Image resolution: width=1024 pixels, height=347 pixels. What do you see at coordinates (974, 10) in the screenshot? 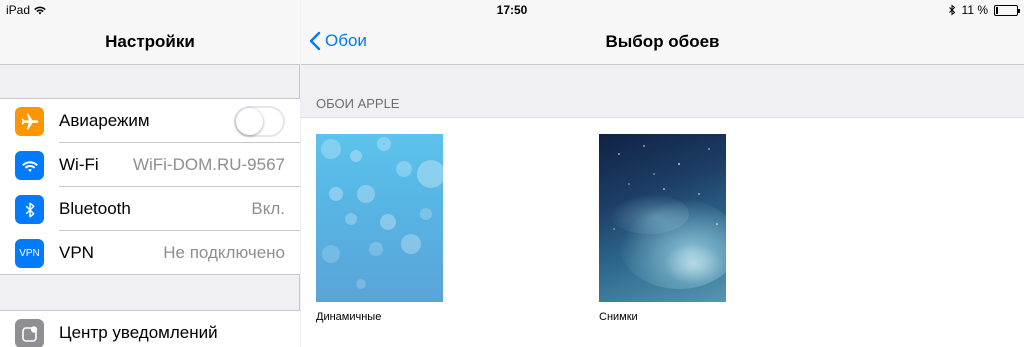
I see `battery-percent: 11 %` at bounding box center [974, 10].